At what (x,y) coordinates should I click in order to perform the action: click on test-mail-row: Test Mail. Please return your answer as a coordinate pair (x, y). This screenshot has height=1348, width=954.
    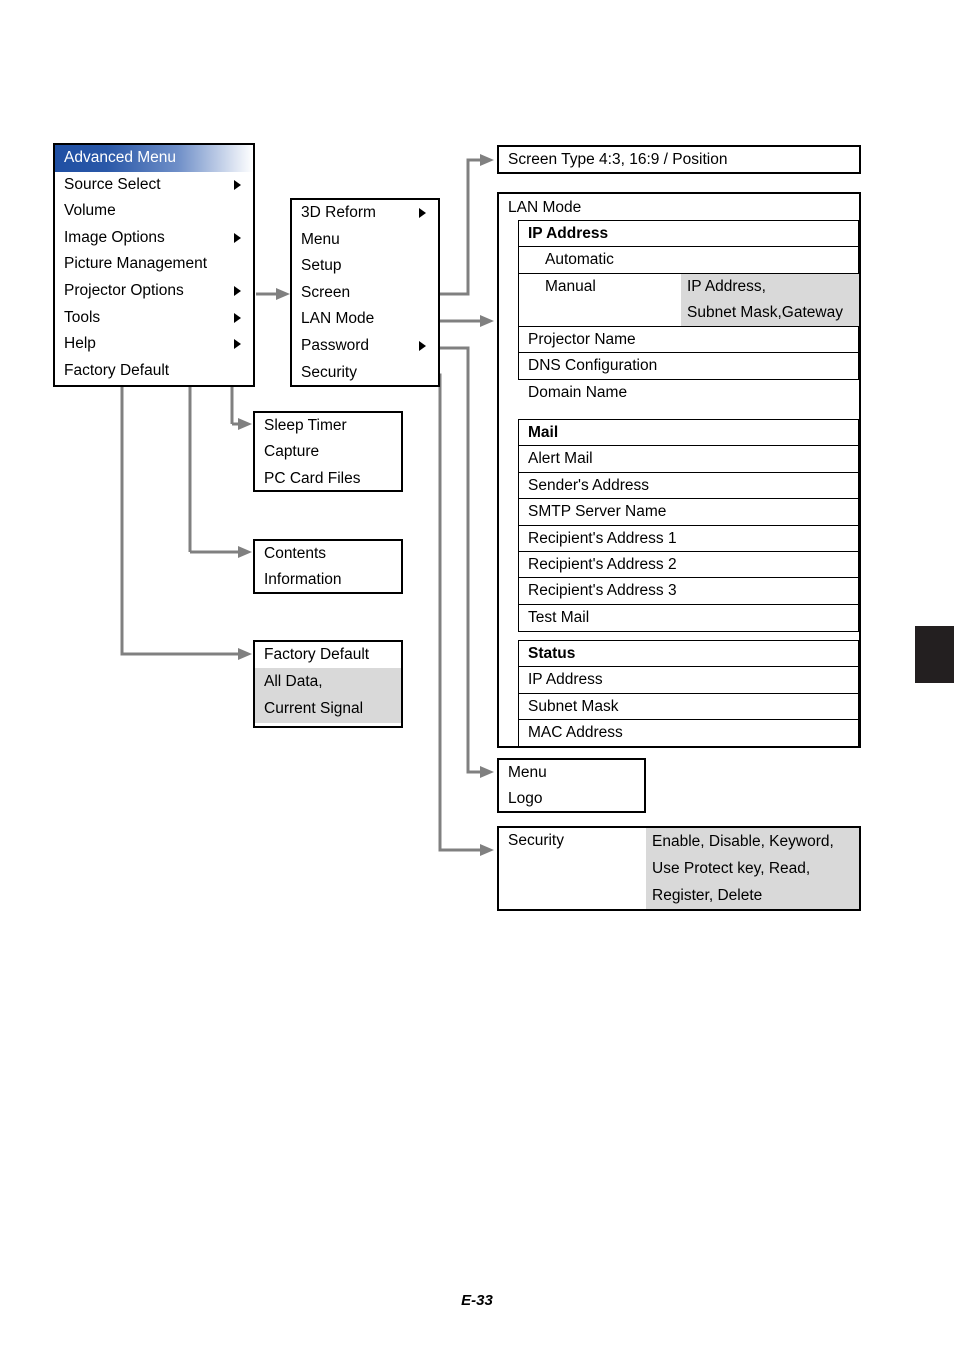
    Looking at the image, I should click on (688, 618).